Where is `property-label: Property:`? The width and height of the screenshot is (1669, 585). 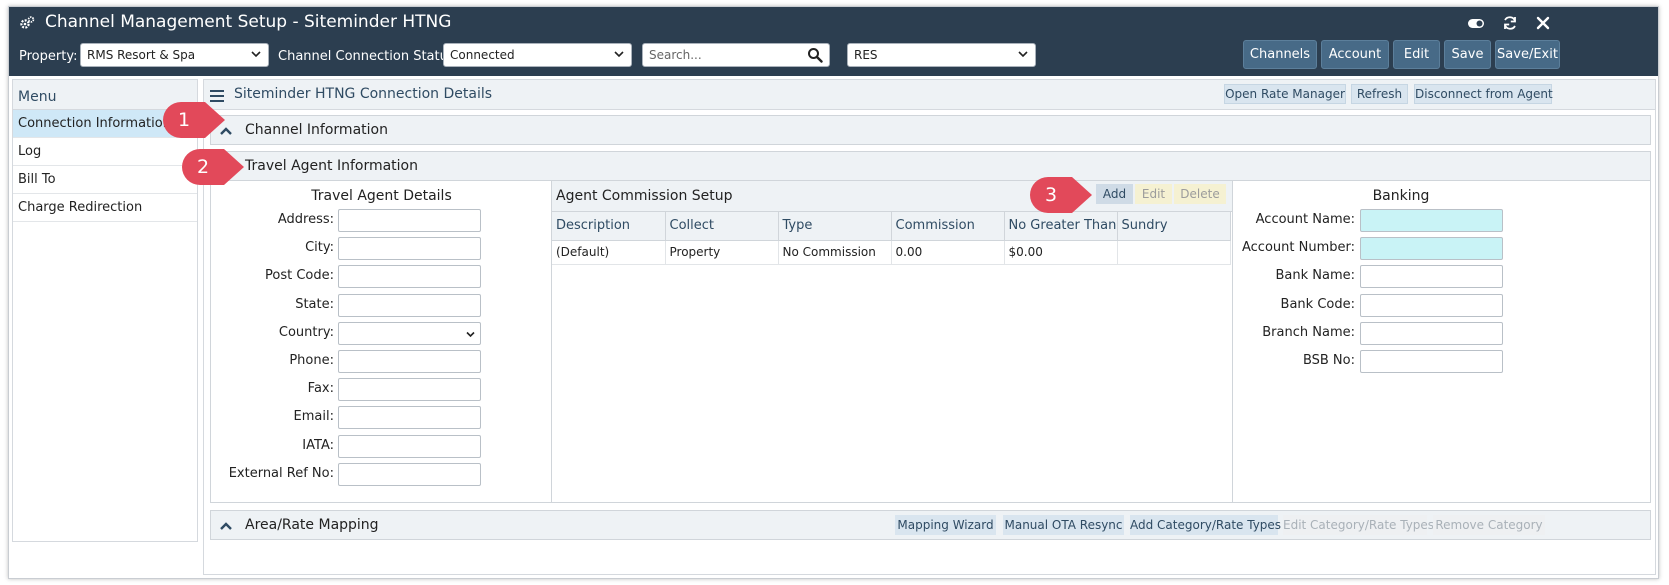
property-label: Property: is located at coordinates (48, 56).